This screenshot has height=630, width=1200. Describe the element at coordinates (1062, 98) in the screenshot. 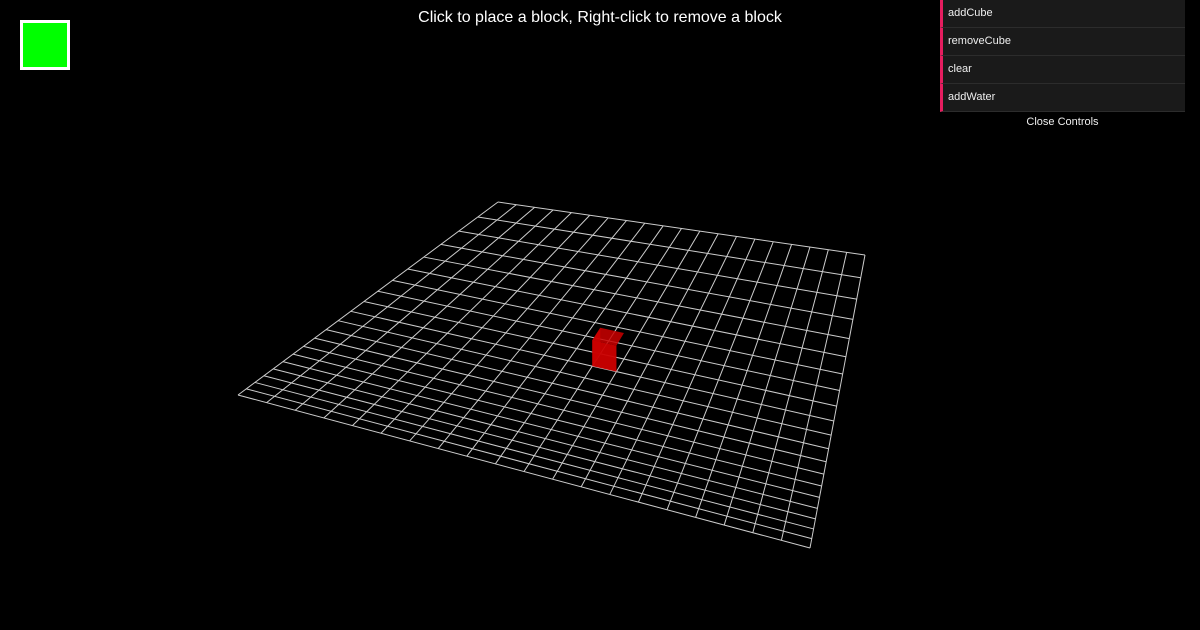

I see `add-water-button: addWater` at that location.